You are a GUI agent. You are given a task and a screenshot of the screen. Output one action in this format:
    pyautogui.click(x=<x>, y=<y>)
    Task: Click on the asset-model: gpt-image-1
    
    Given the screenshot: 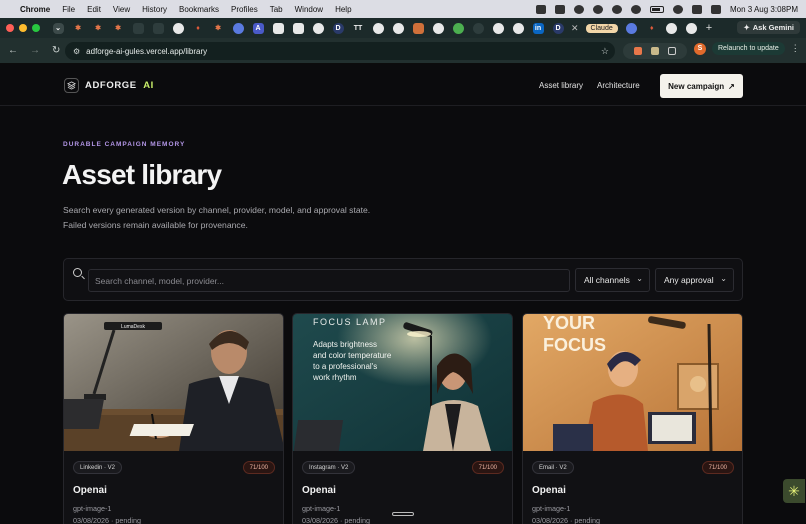 What is the action you would take?
    pyautogui.click(x=551, y=508)
    